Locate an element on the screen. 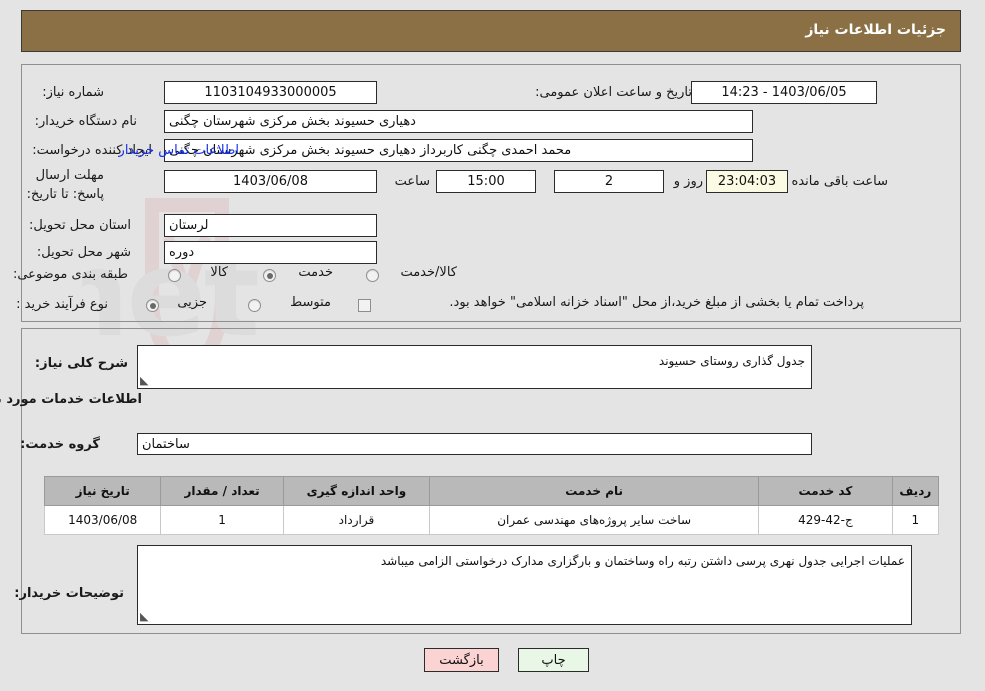 The image size is (985, 691). page-header-bar: جزئیات اطلاعات نیاز is located at coordinates (492, 31).